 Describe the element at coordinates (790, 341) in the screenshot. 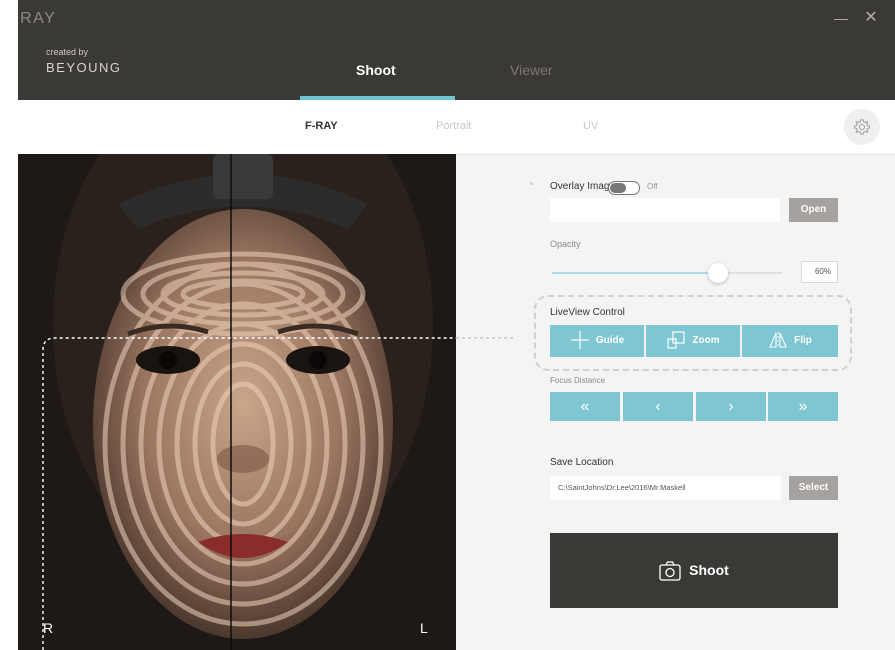

I see `flip-button: Flip` at that location.